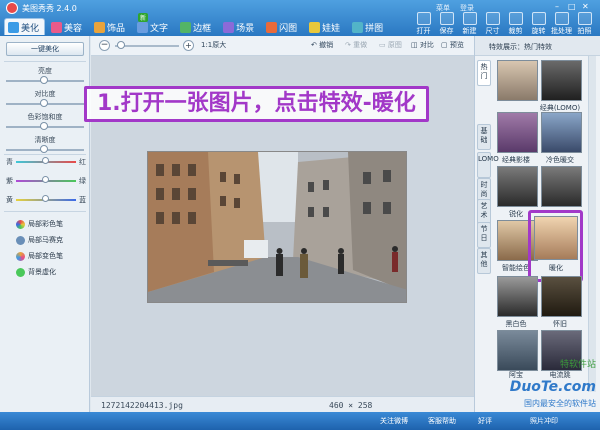 The height and width of the screenshot is (430, 600). Describe the element at coordinates (390, 45) in the screenshot. I see `restore-original-button: ▭ 原图` at that location.